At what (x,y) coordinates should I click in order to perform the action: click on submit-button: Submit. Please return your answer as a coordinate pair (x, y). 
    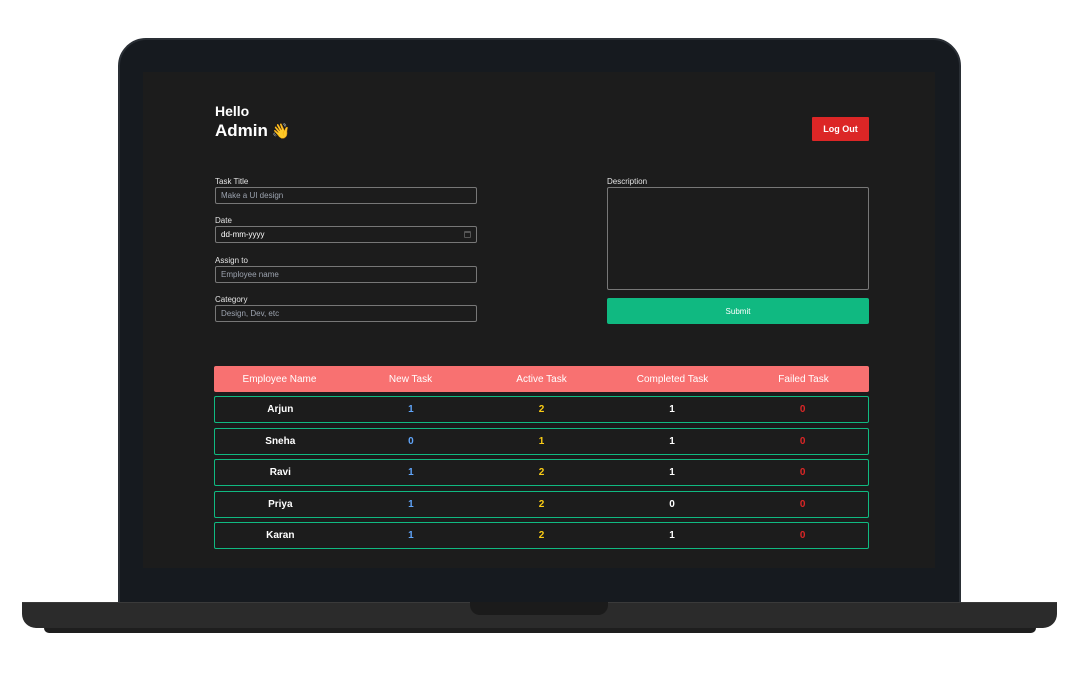
    Looking at the image, I should click on (738, 311).